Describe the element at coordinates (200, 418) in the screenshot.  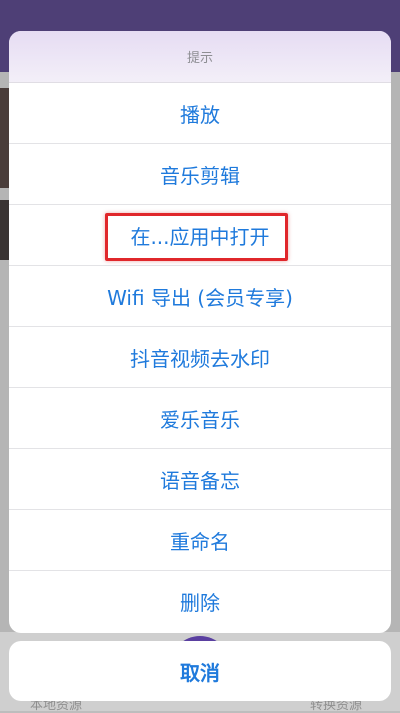
I see `aile-music-button: 爱乐音乐` at that location.